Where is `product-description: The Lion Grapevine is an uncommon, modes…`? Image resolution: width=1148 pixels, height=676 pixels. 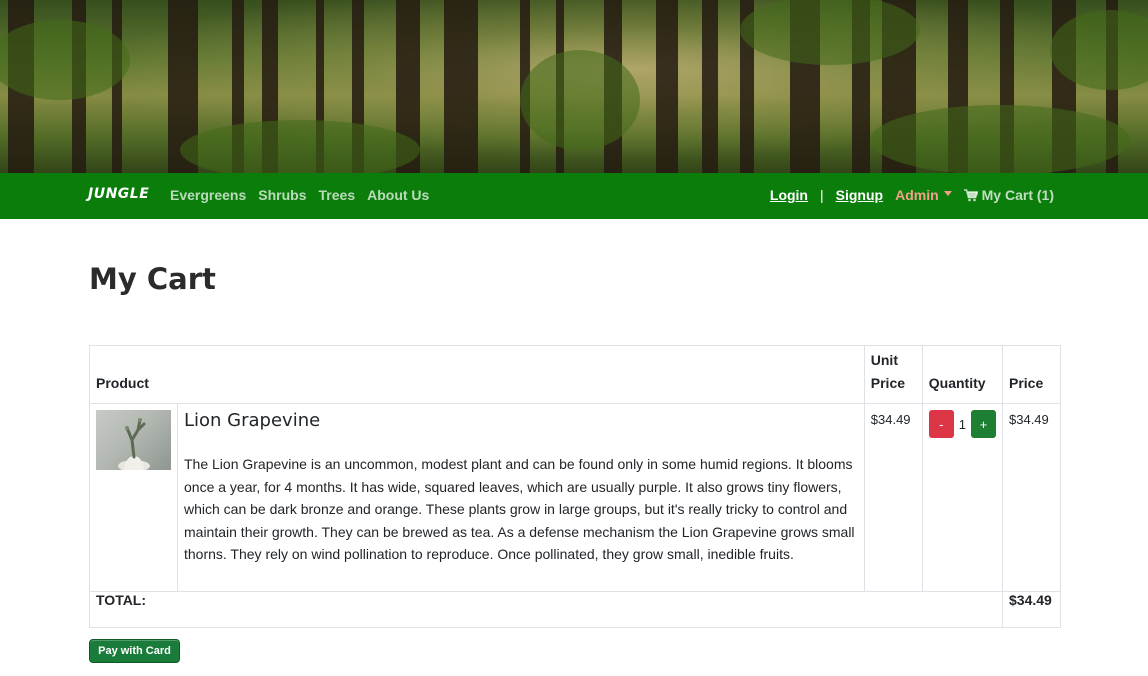
product-description: The Lion Grapevine is an uncommon, modes… is located at coordinates (519, 509).